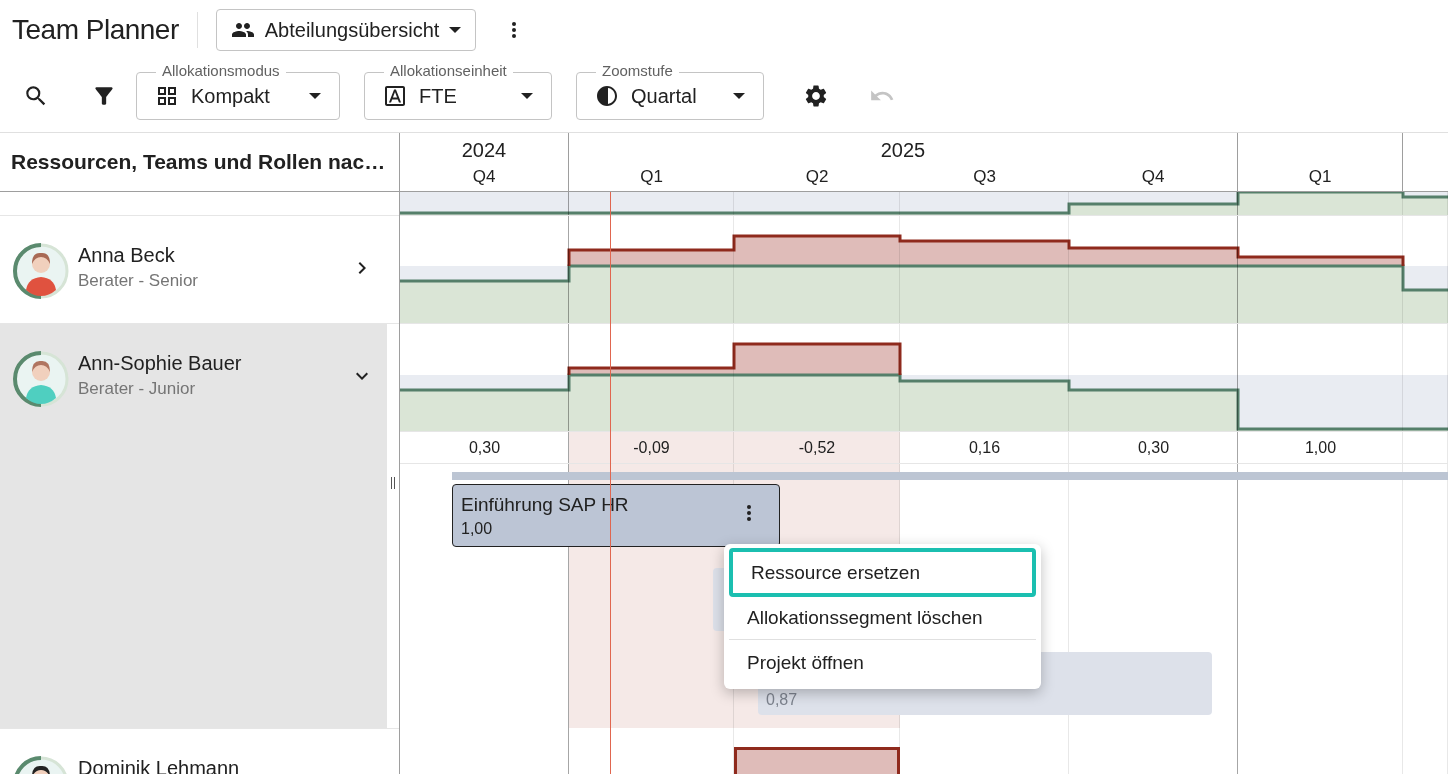  I want to click on resource-role: Berater - Senior, so click(138, 281).